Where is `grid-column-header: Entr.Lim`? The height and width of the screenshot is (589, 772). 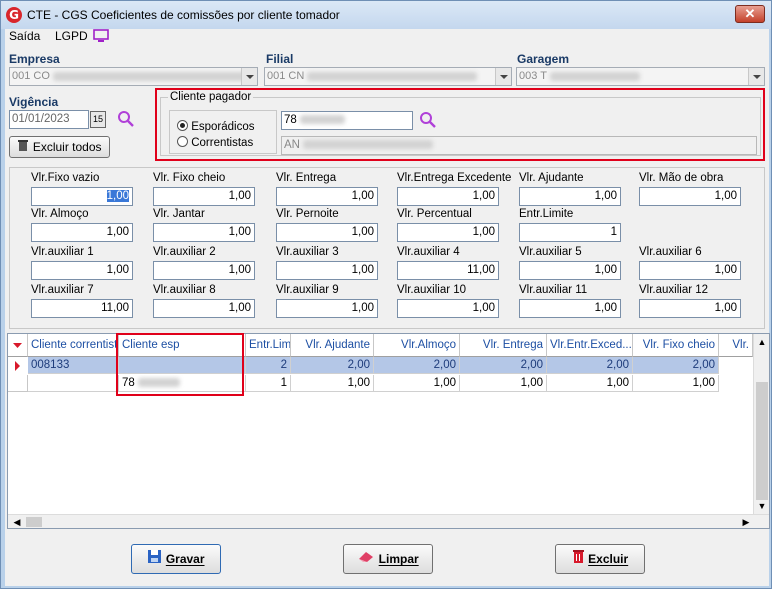
grid-column-header: Entr.Lim is located at coordinates (268, 345).